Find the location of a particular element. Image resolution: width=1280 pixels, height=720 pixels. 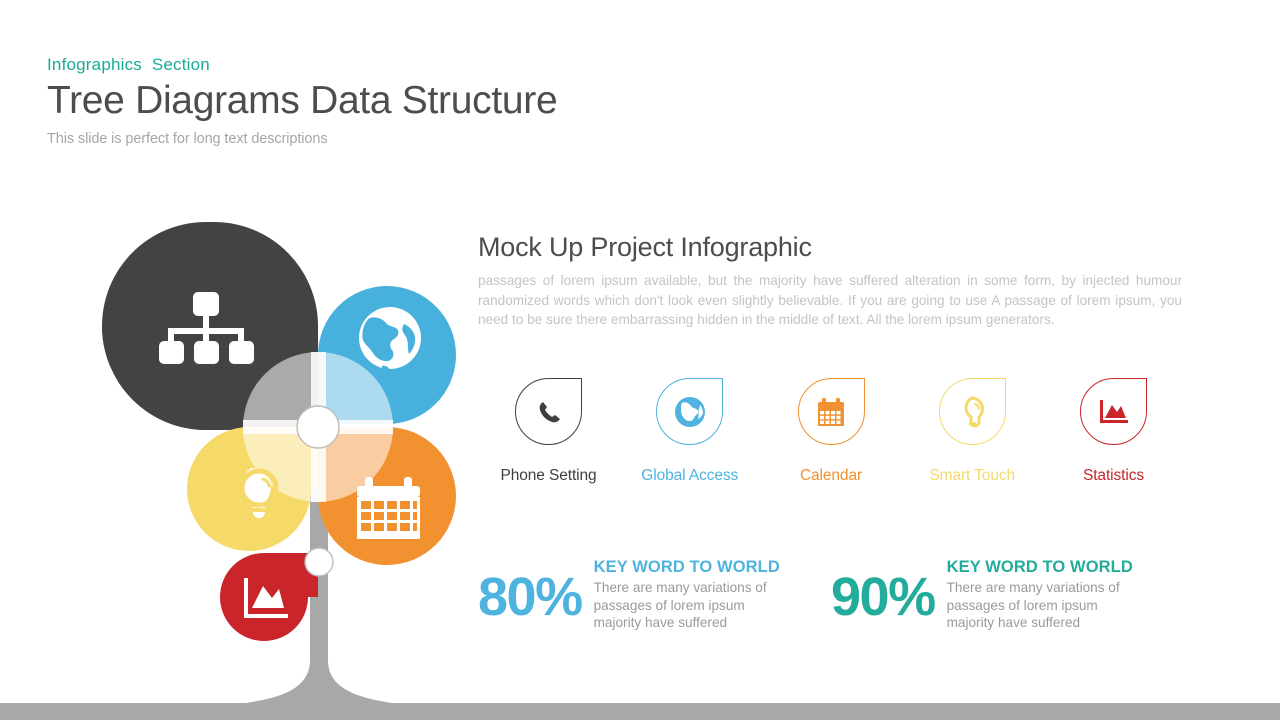

feature-item-statistics: Statistics is located at coordinates (1113, 431).